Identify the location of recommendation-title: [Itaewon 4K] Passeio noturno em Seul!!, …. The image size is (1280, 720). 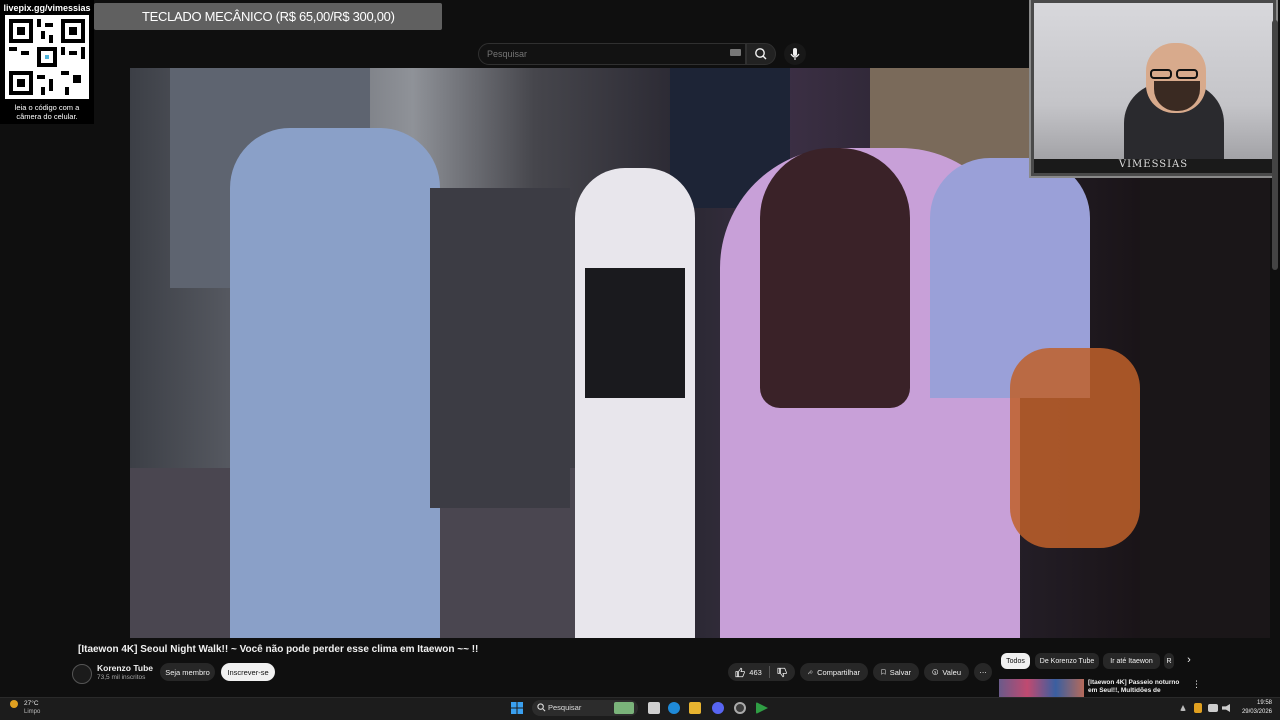
(1138, 687).